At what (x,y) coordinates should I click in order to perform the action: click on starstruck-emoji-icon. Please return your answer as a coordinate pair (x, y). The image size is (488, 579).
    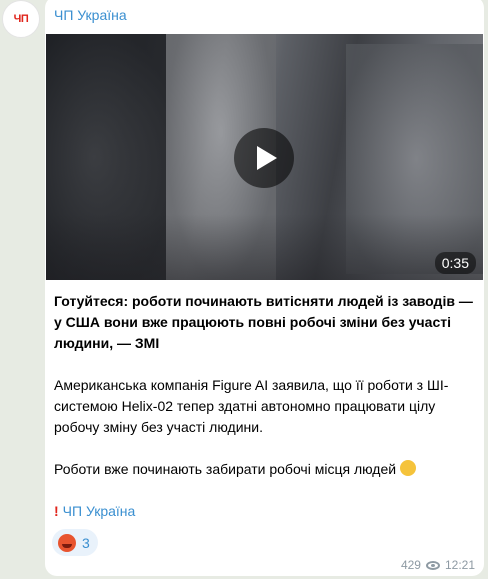
    Looking at the image, I should click on (407, 468).